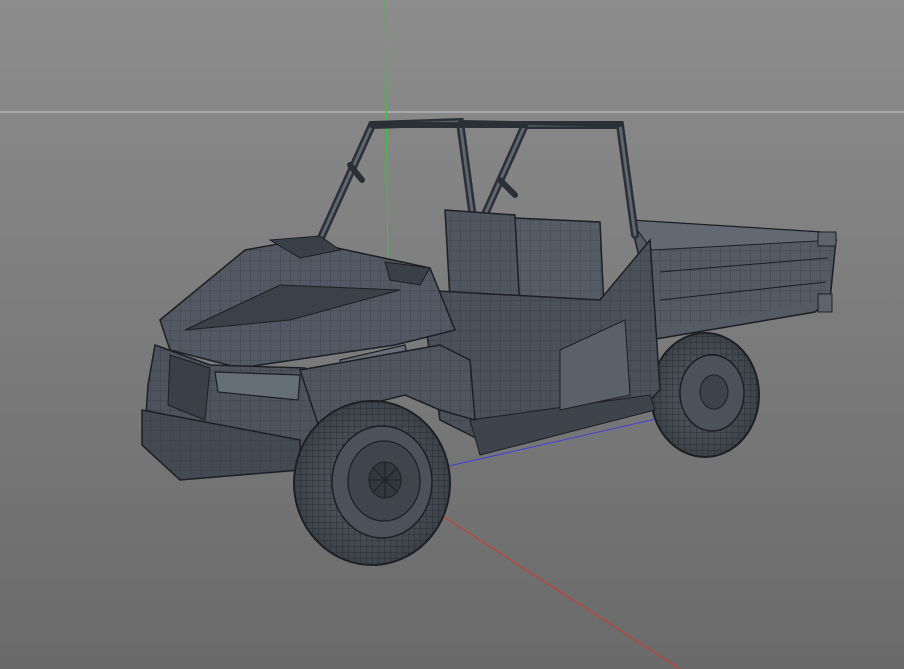  What do you see at coordinates (372, 483) in the screenshot?
I see `front-wheel` at bounding box center [372, 483].